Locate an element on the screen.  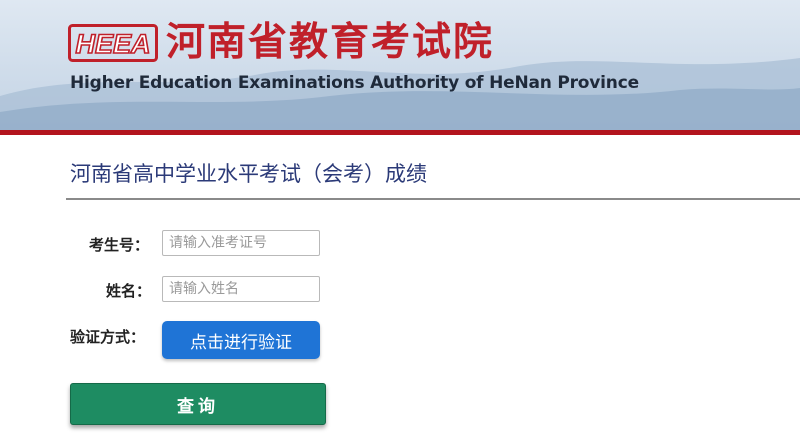
header-divider is located at coordinates (400, 132).